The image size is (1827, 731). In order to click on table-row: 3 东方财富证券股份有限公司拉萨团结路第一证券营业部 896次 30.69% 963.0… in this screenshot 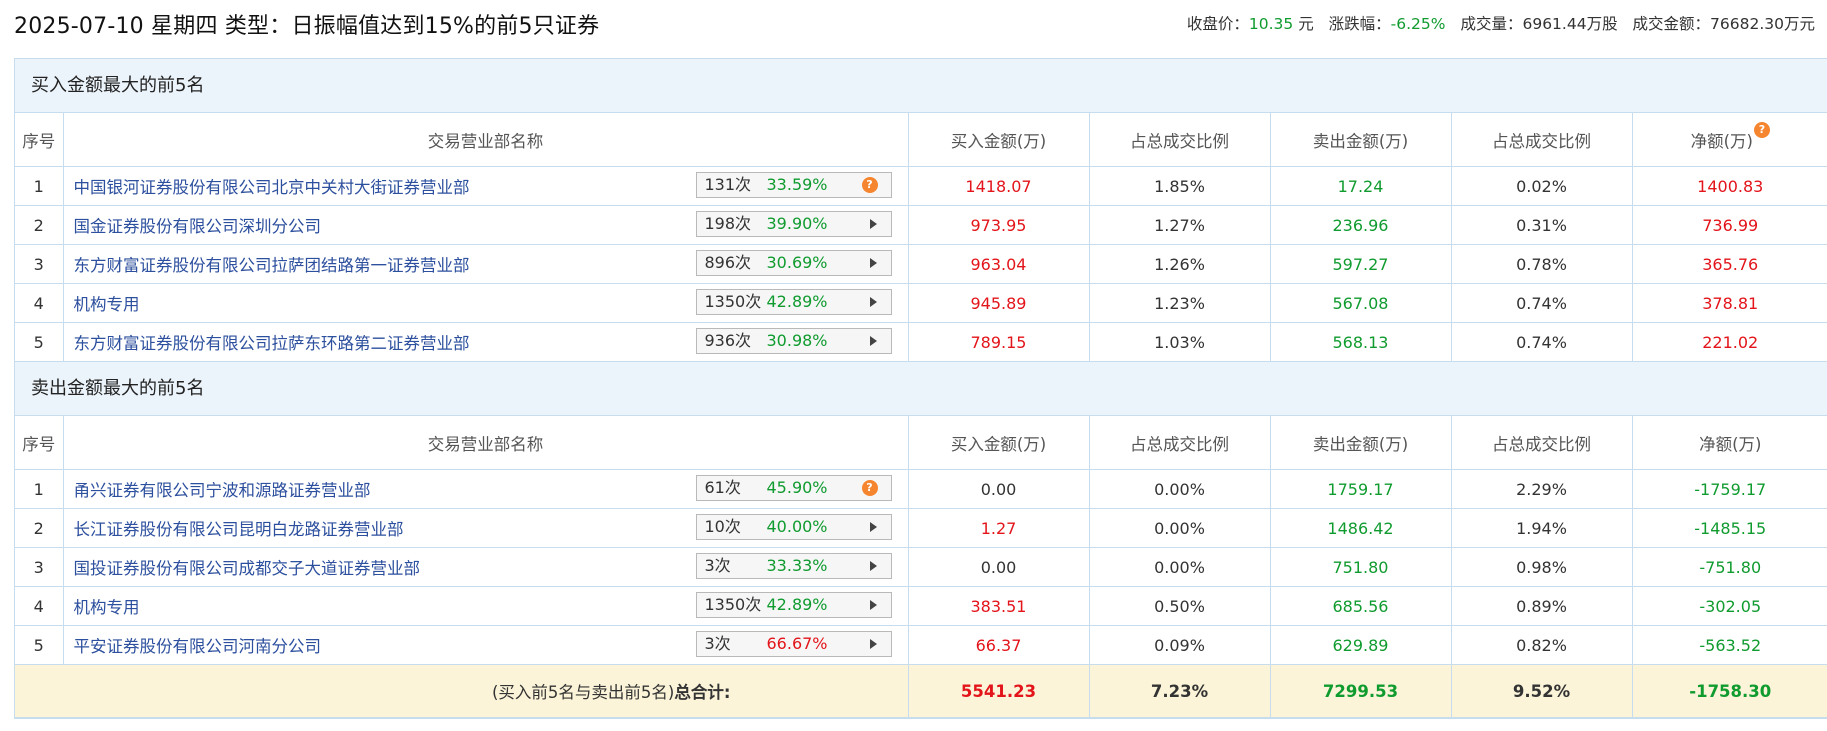, I will do `click(921, 264)`.